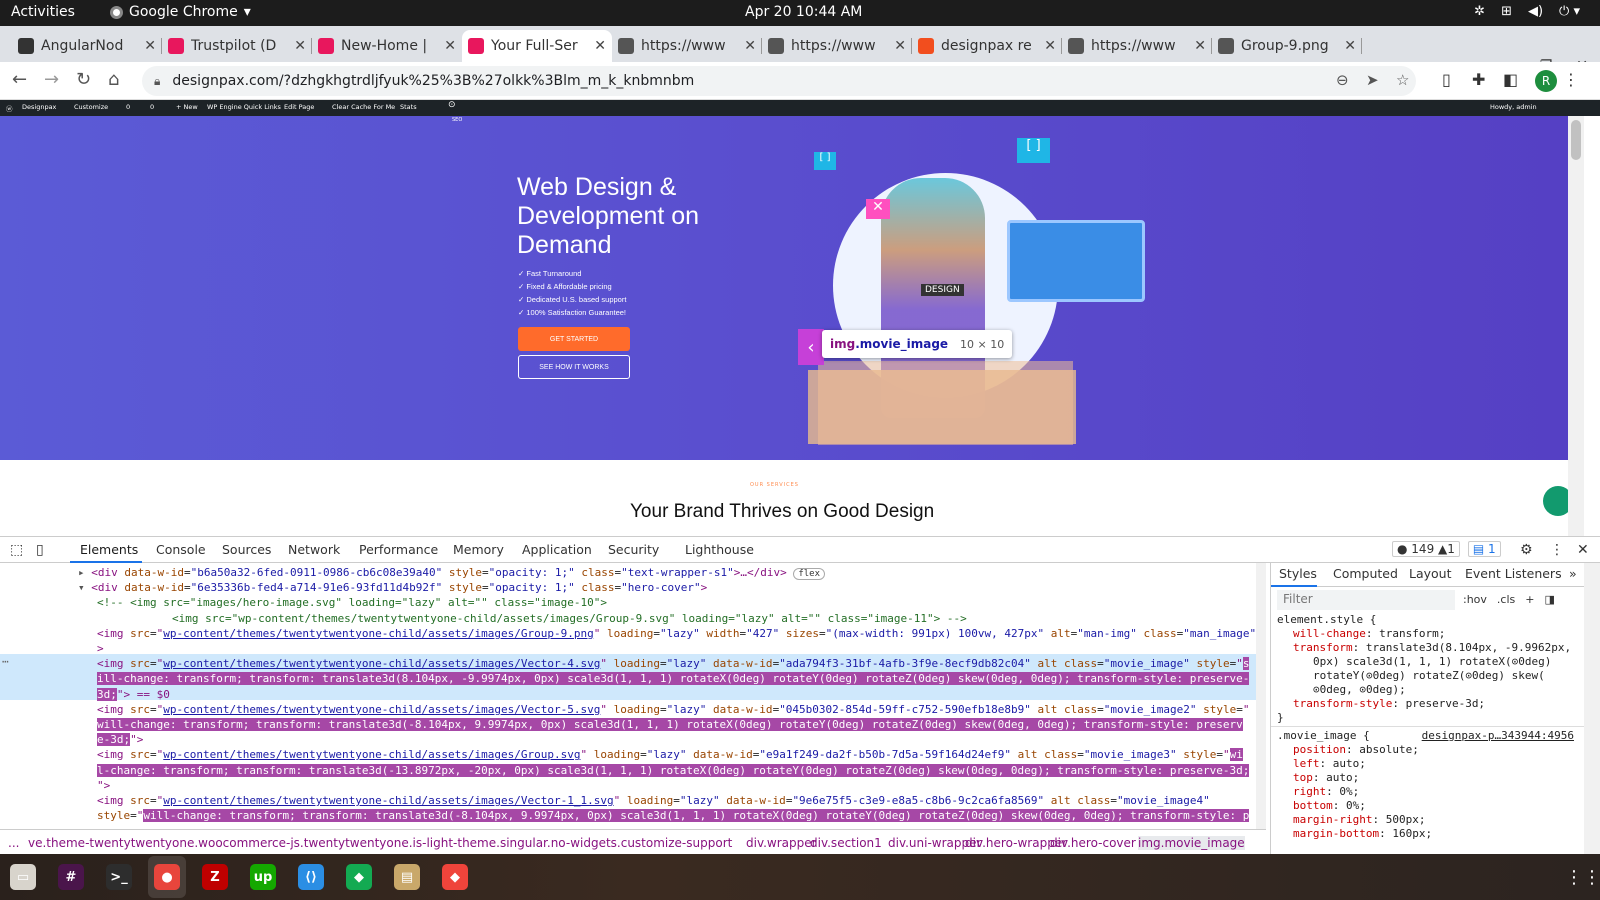 The height and width of the screenshot is (900, 1600). I want to click on browser-tab: Group-9.png ✕, so click(1287, 46).